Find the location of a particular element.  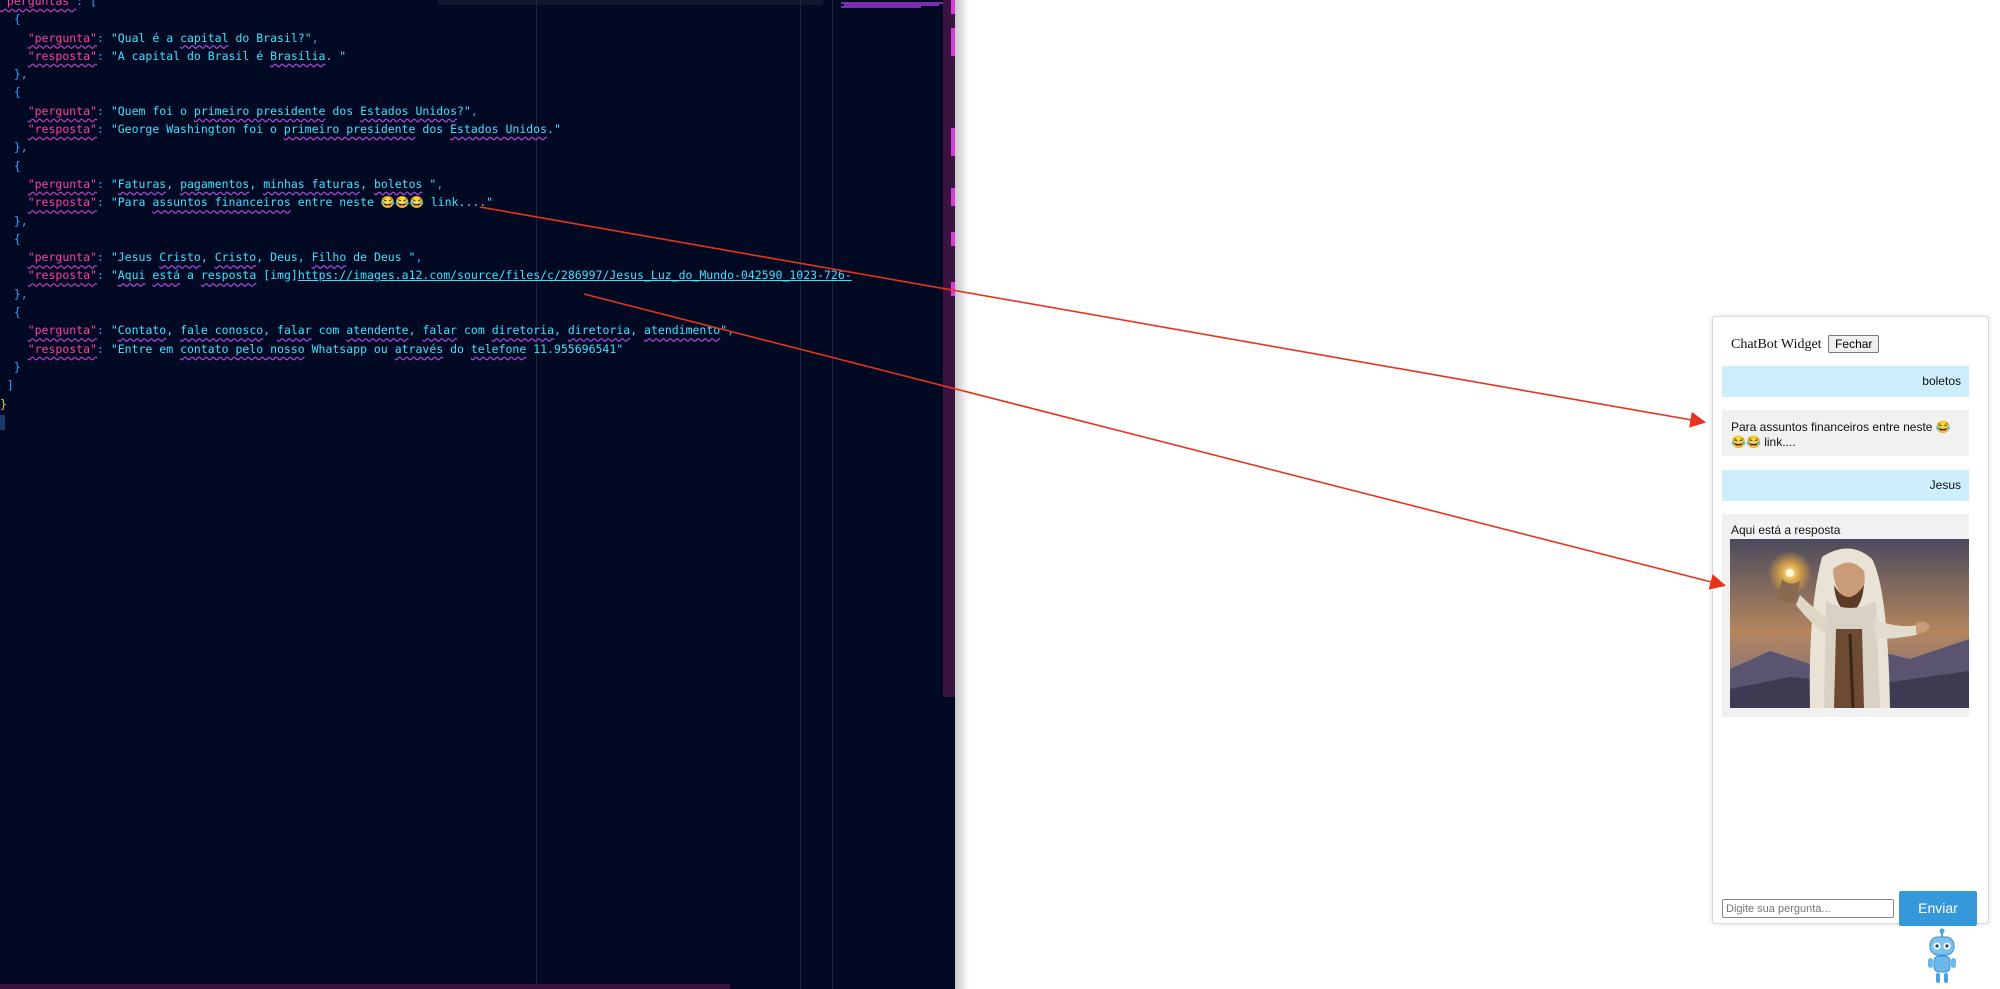

answer-image is located at coordinates (1849, 623).